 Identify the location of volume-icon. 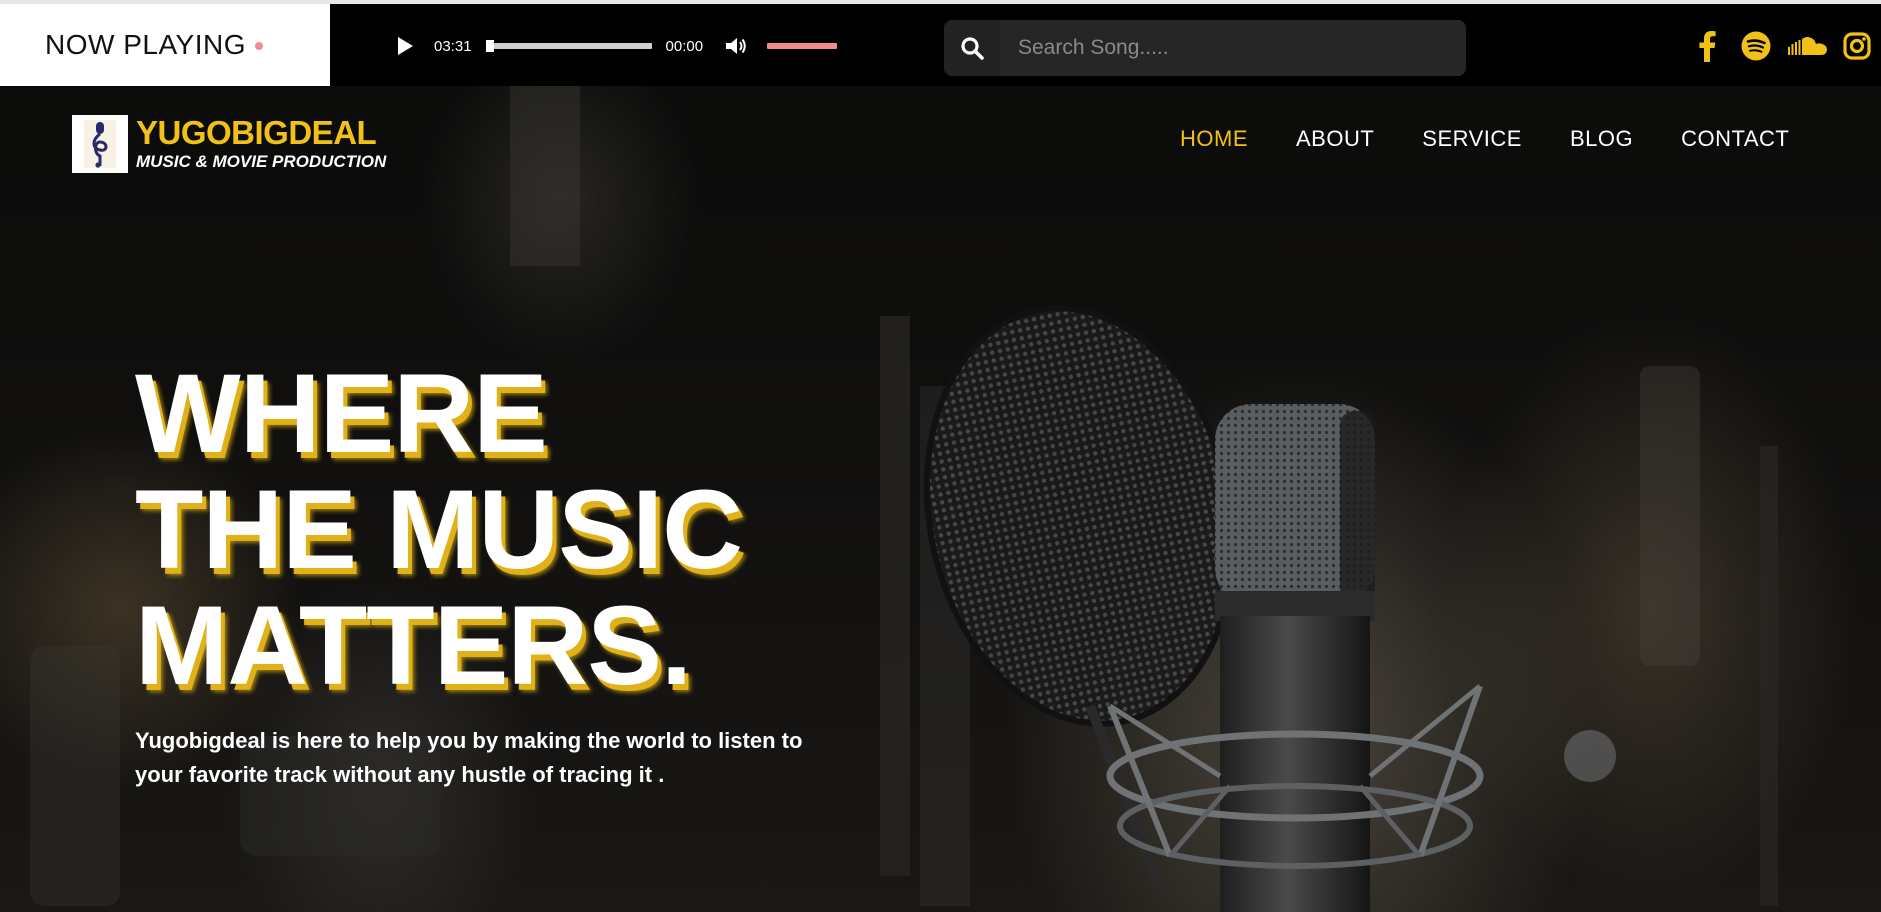
(736, 46).